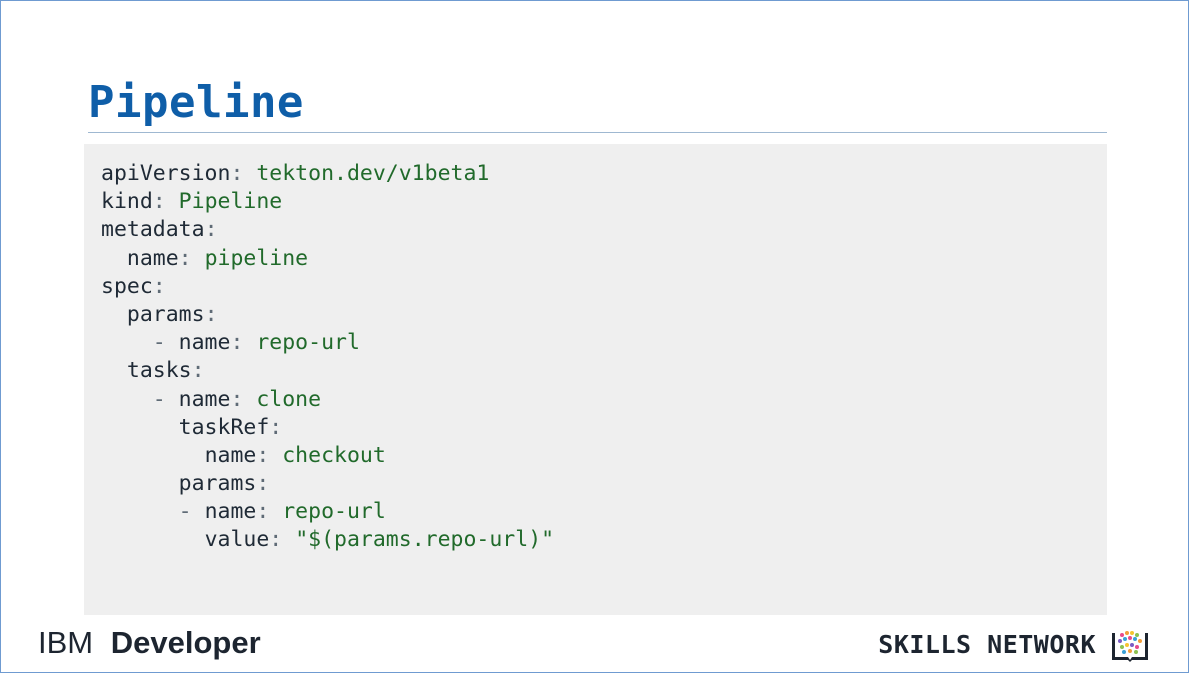  I want to click on code-line: name: checkout, so click(327, 456).